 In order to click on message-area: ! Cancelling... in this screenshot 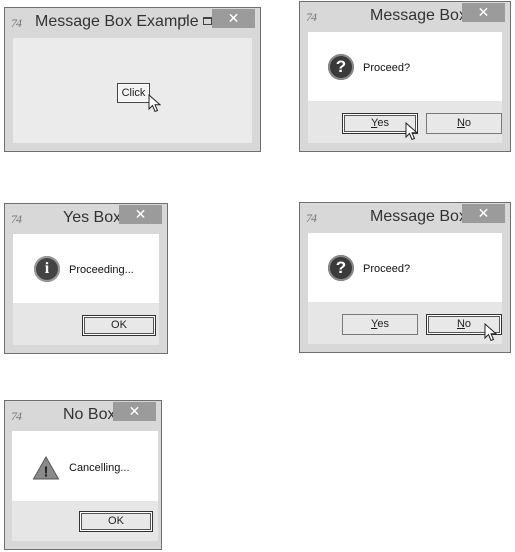, I will do `click(85, 467)`.